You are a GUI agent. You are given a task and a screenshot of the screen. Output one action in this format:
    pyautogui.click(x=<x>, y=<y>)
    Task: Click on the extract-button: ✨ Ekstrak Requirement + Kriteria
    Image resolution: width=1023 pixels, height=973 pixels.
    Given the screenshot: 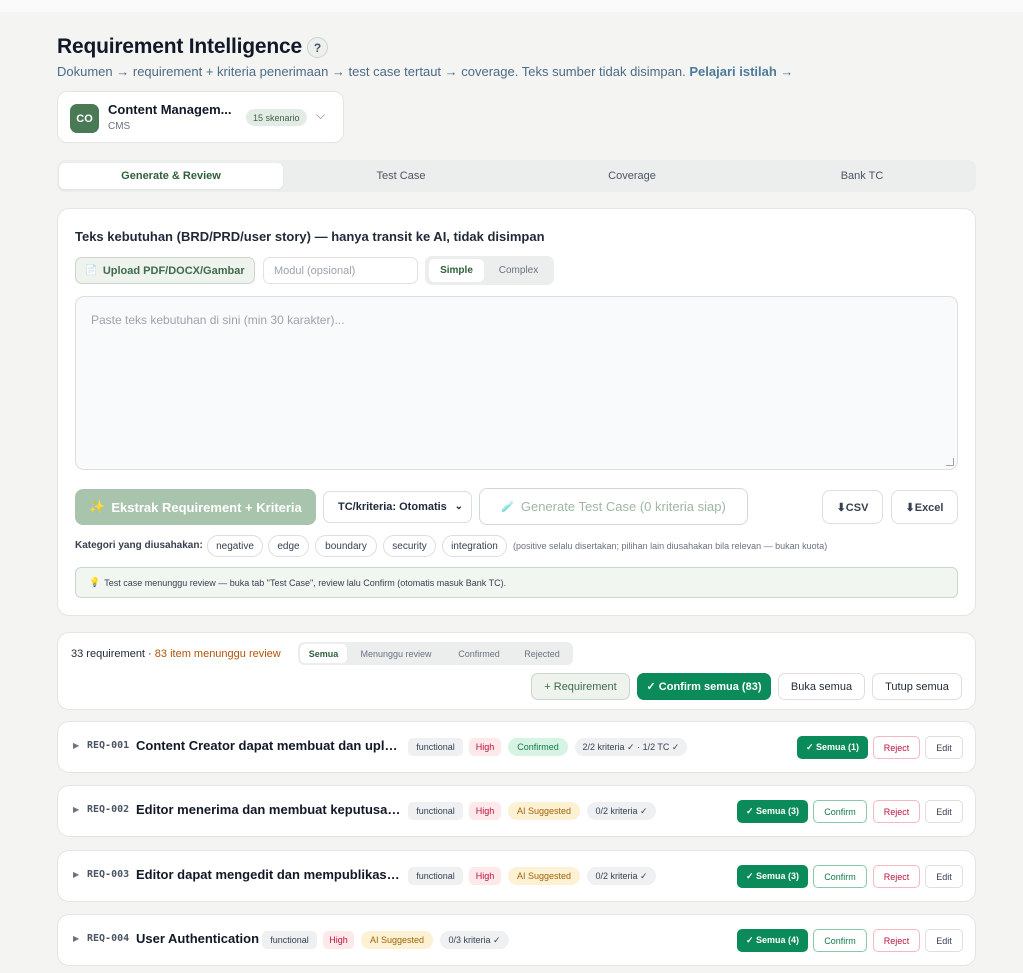 What is the action you would take?
    pyautogui.click(x=195, y=507)
    